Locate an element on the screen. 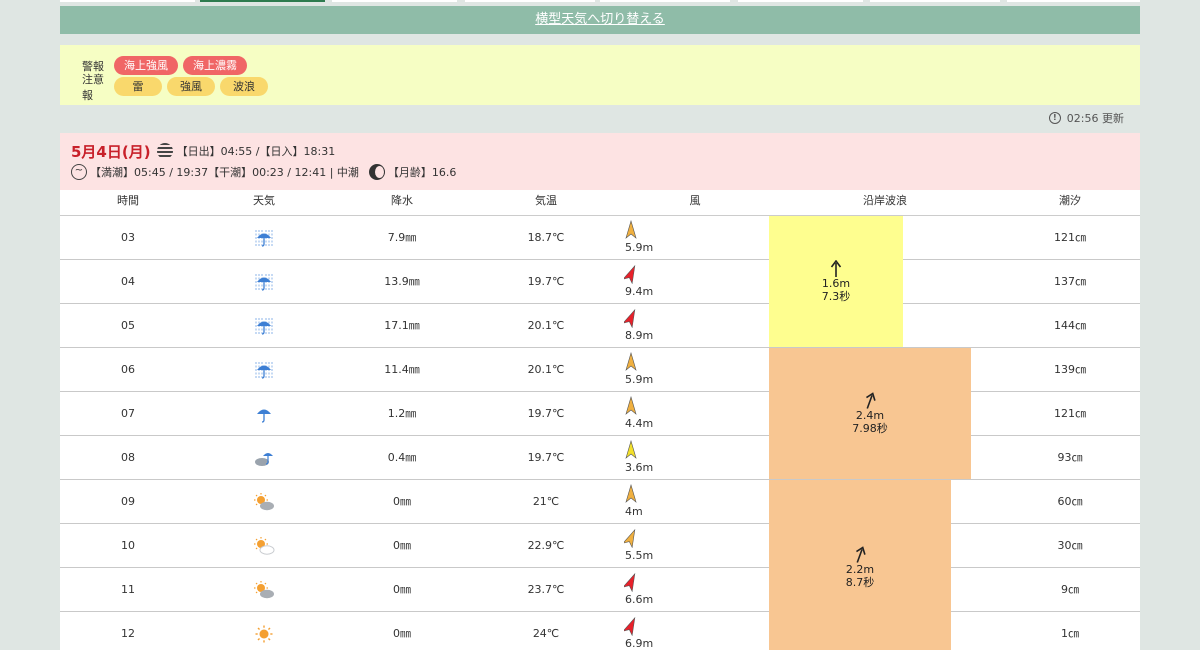 Image resolution: width=1200 pixels, height=650 pixels. warning-badge: 海上強風 is located at coordinates (146, 65).